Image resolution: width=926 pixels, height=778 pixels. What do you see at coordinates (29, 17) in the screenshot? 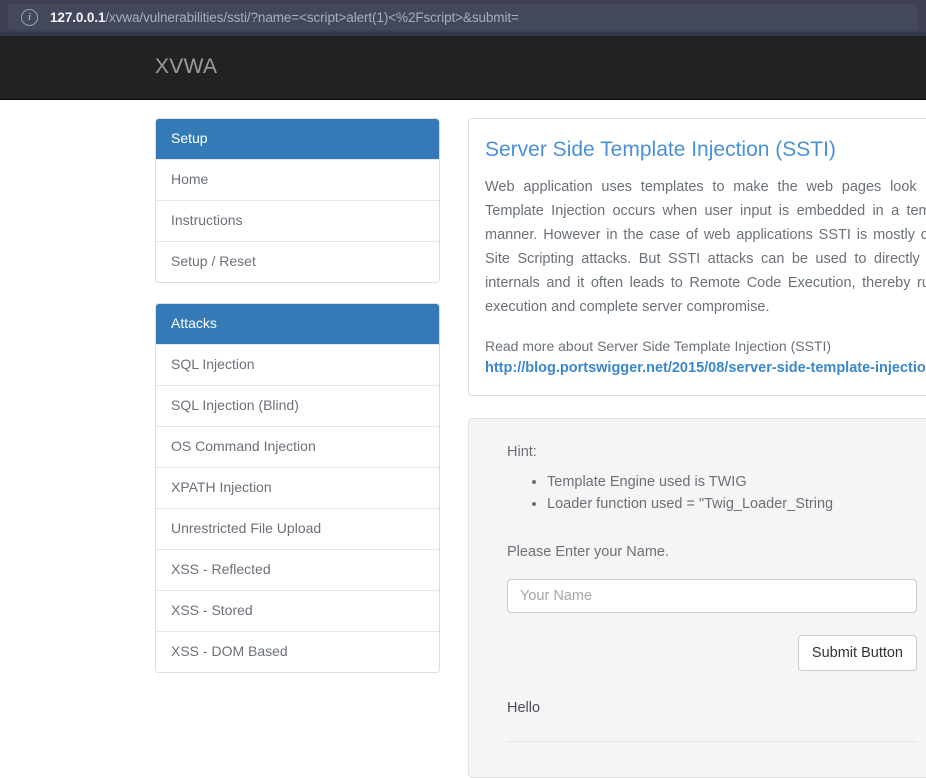
I see `info-circle-icon: i` at bounding box center [29, 17].